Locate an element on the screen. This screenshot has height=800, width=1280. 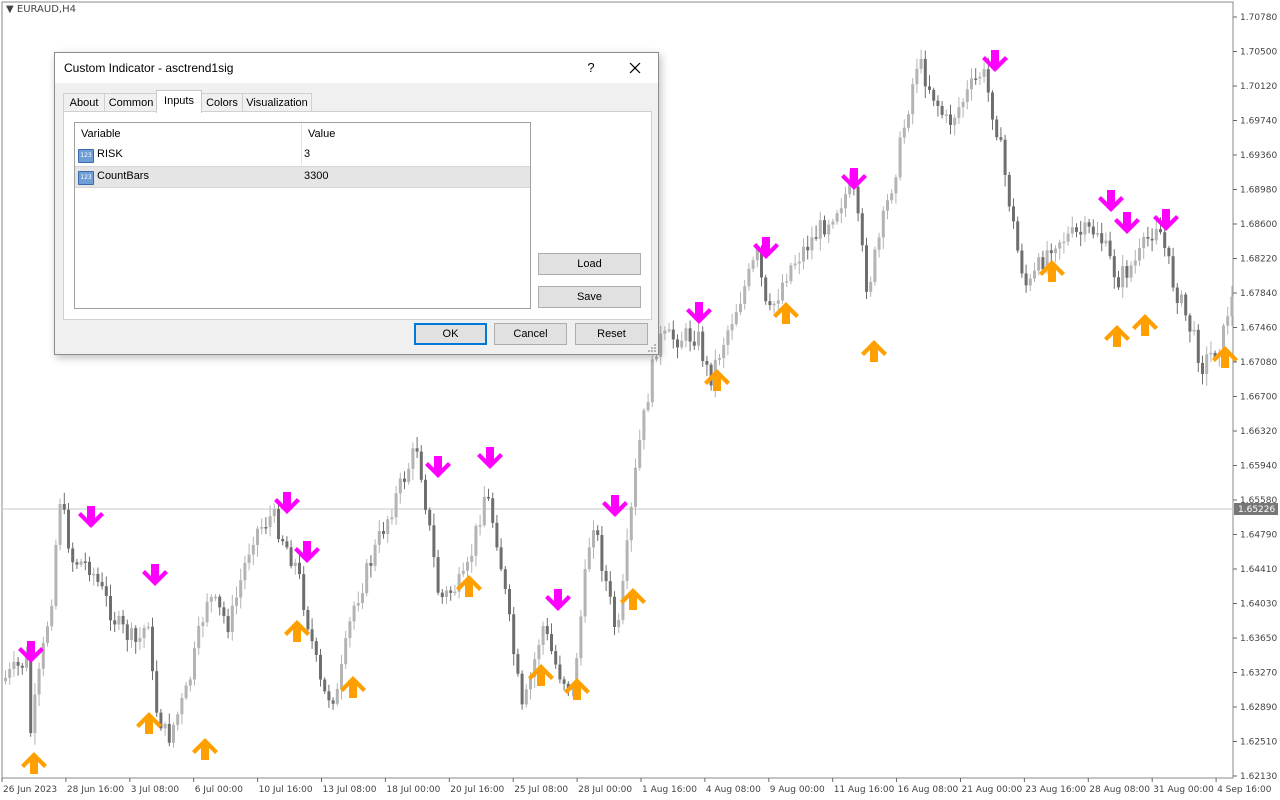
close-button is located at coordinates (635, 68).